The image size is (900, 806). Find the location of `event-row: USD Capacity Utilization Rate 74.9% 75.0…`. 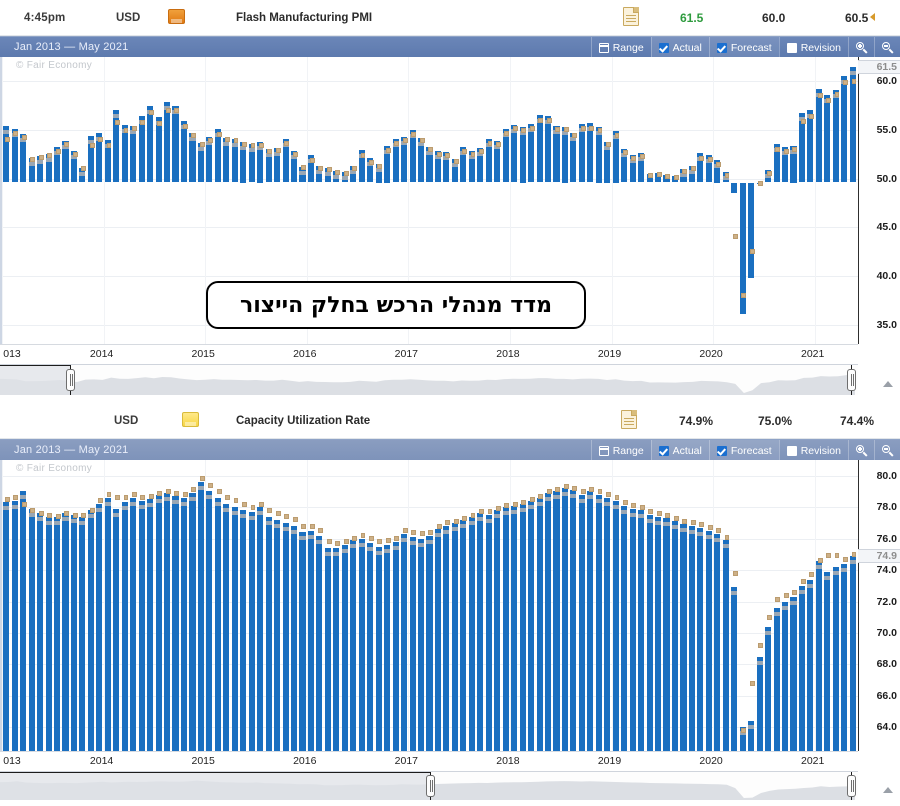

event-row: USD Capacity Utilization Rate 74.9% 75.0… is located at coordinates (450, 421).